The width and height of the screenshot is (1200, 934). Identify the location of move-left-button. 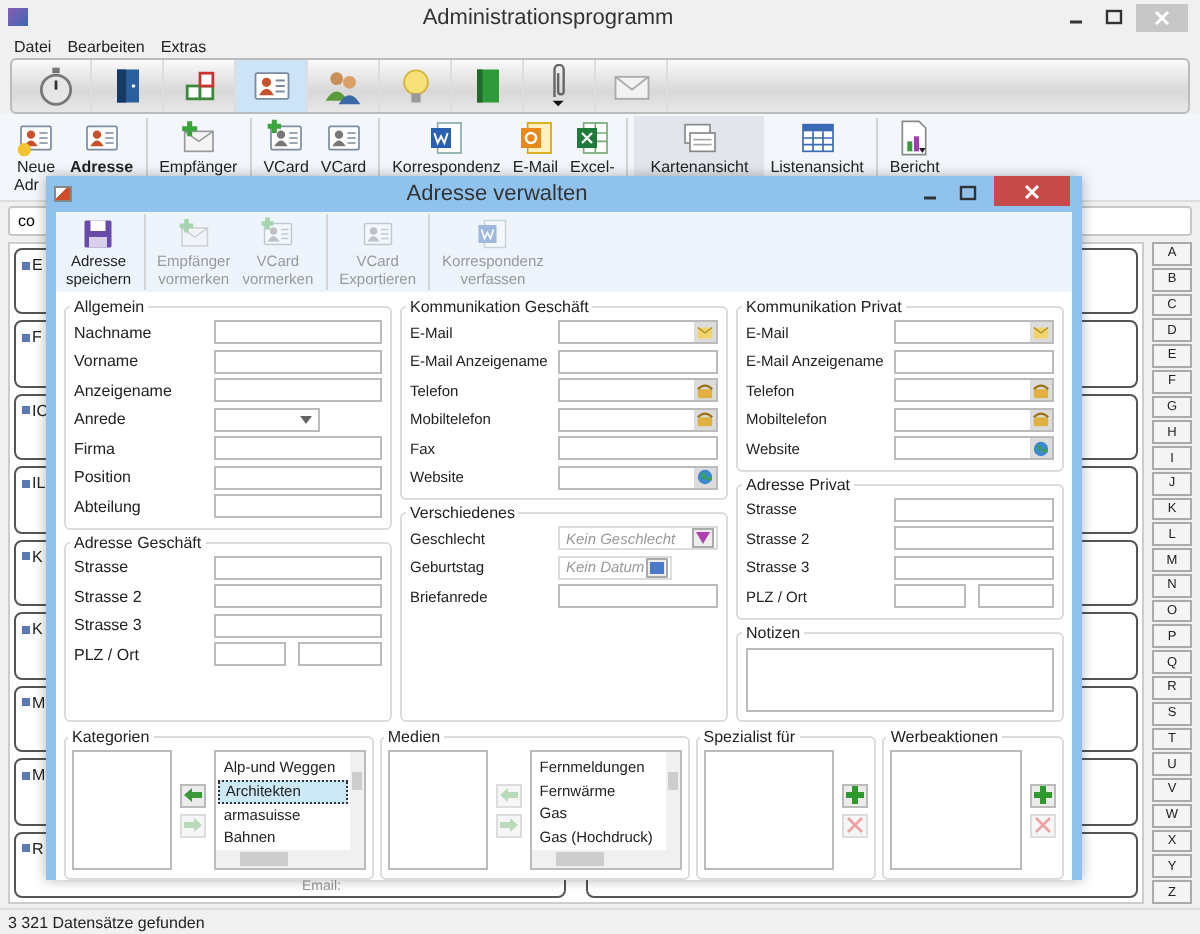
(192, 795).